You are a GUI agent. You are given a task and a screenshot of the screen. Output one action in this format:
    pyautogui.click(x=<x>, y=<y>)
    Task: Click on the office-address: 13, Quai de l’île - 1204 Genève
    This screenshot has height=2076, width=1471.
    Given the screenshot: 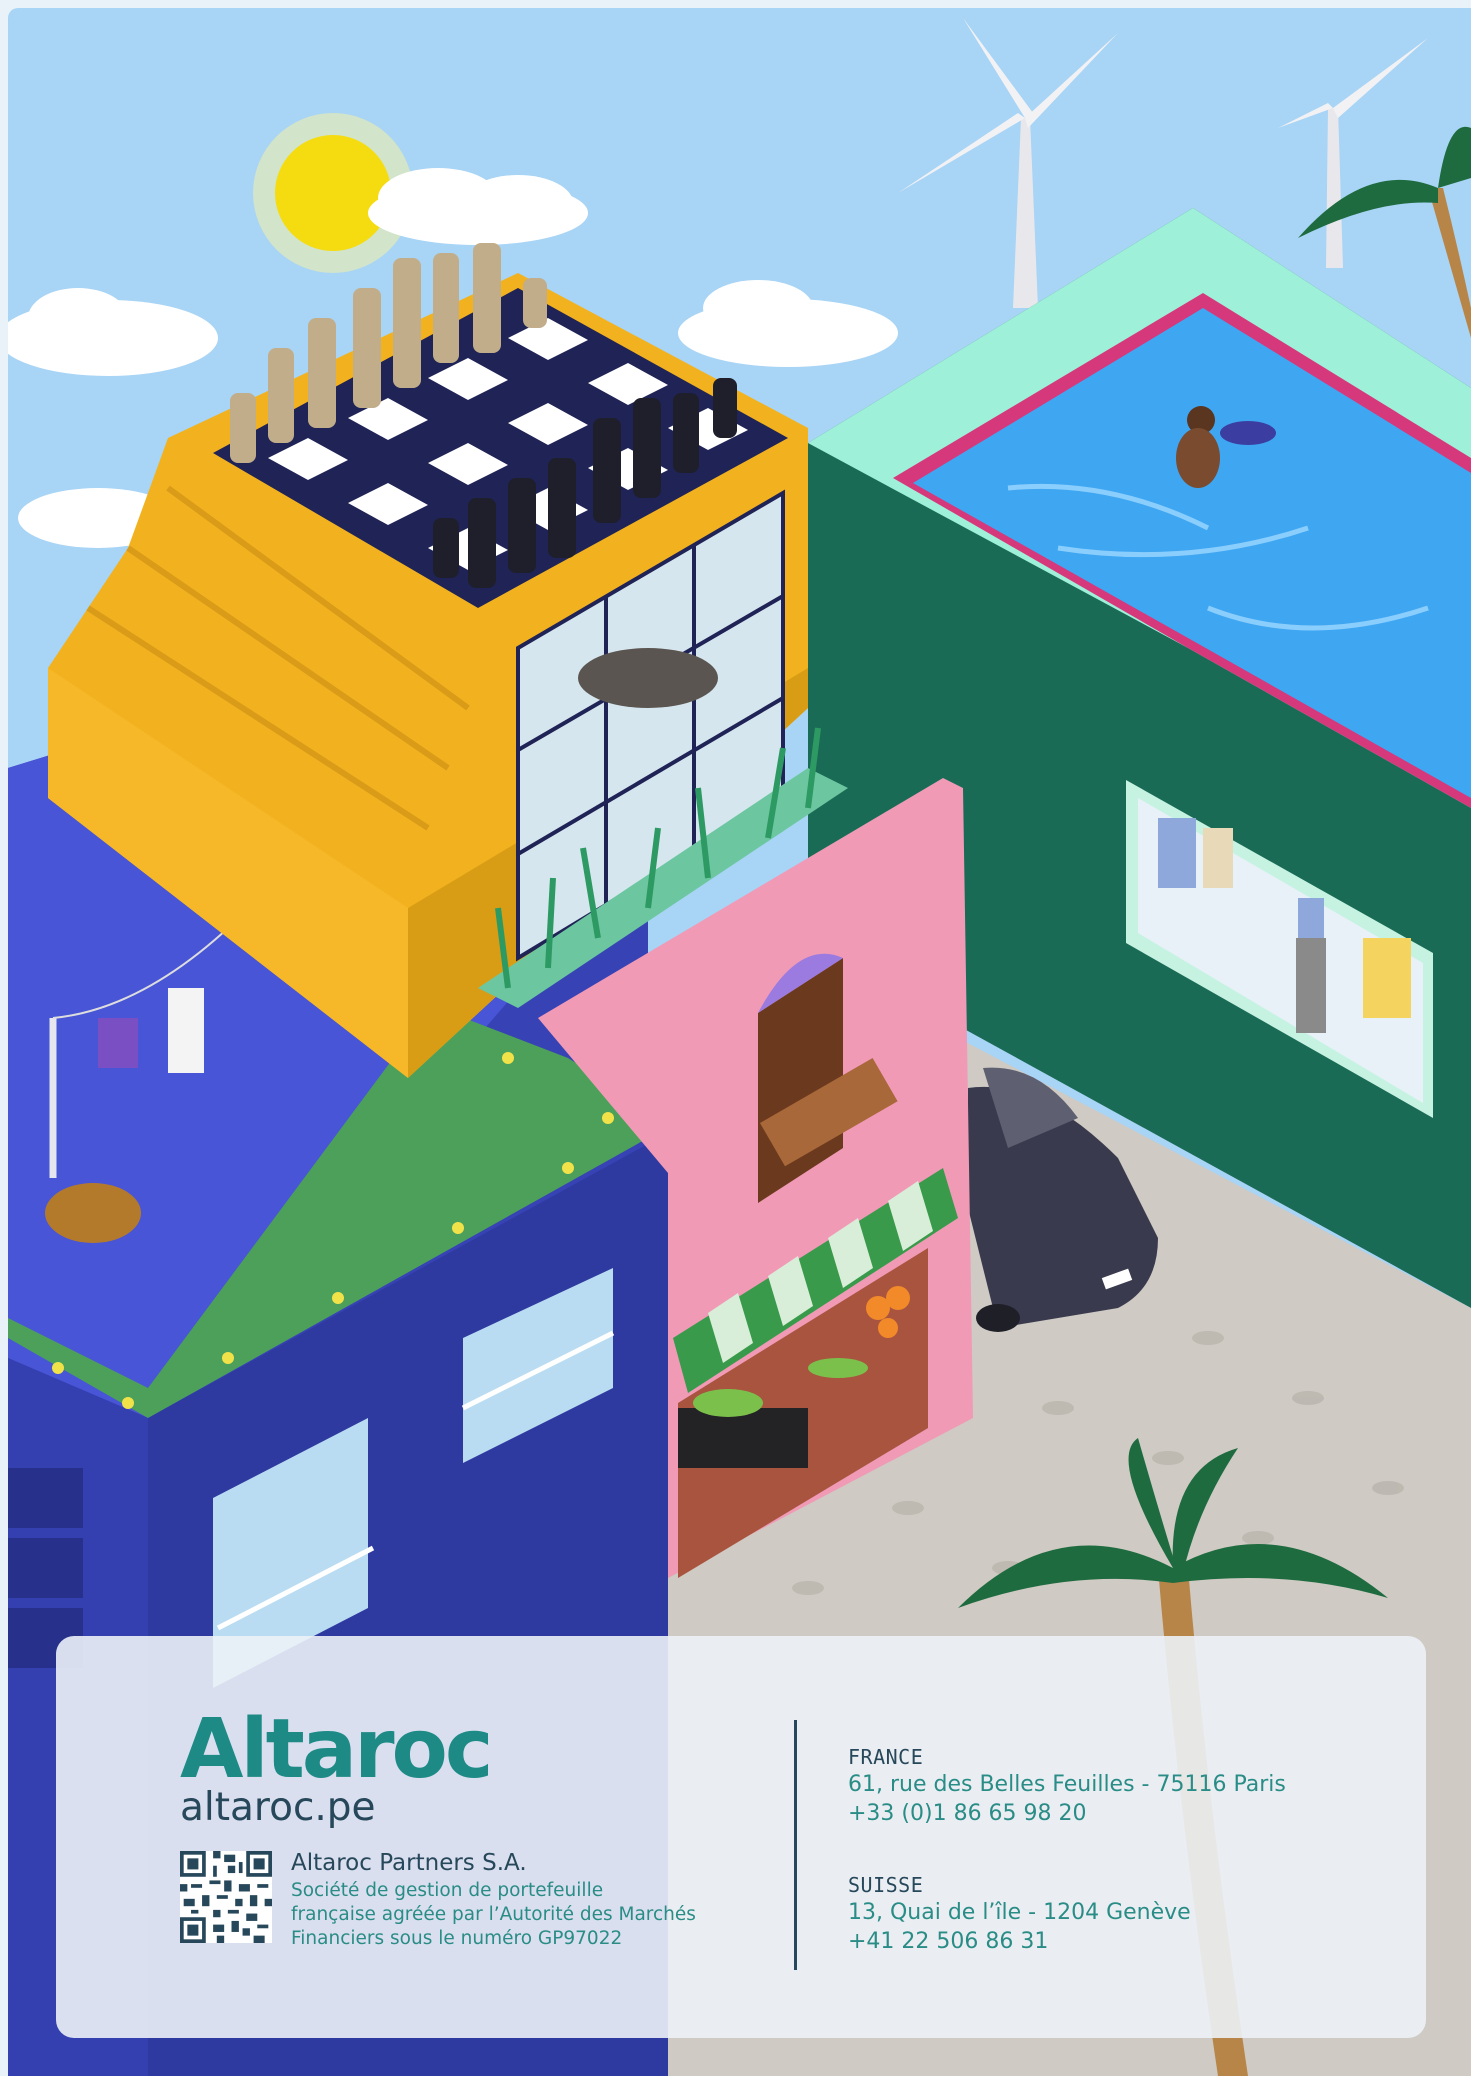 What is the action you would take?
    pyautogui.click(x=1019, y=1912)
    